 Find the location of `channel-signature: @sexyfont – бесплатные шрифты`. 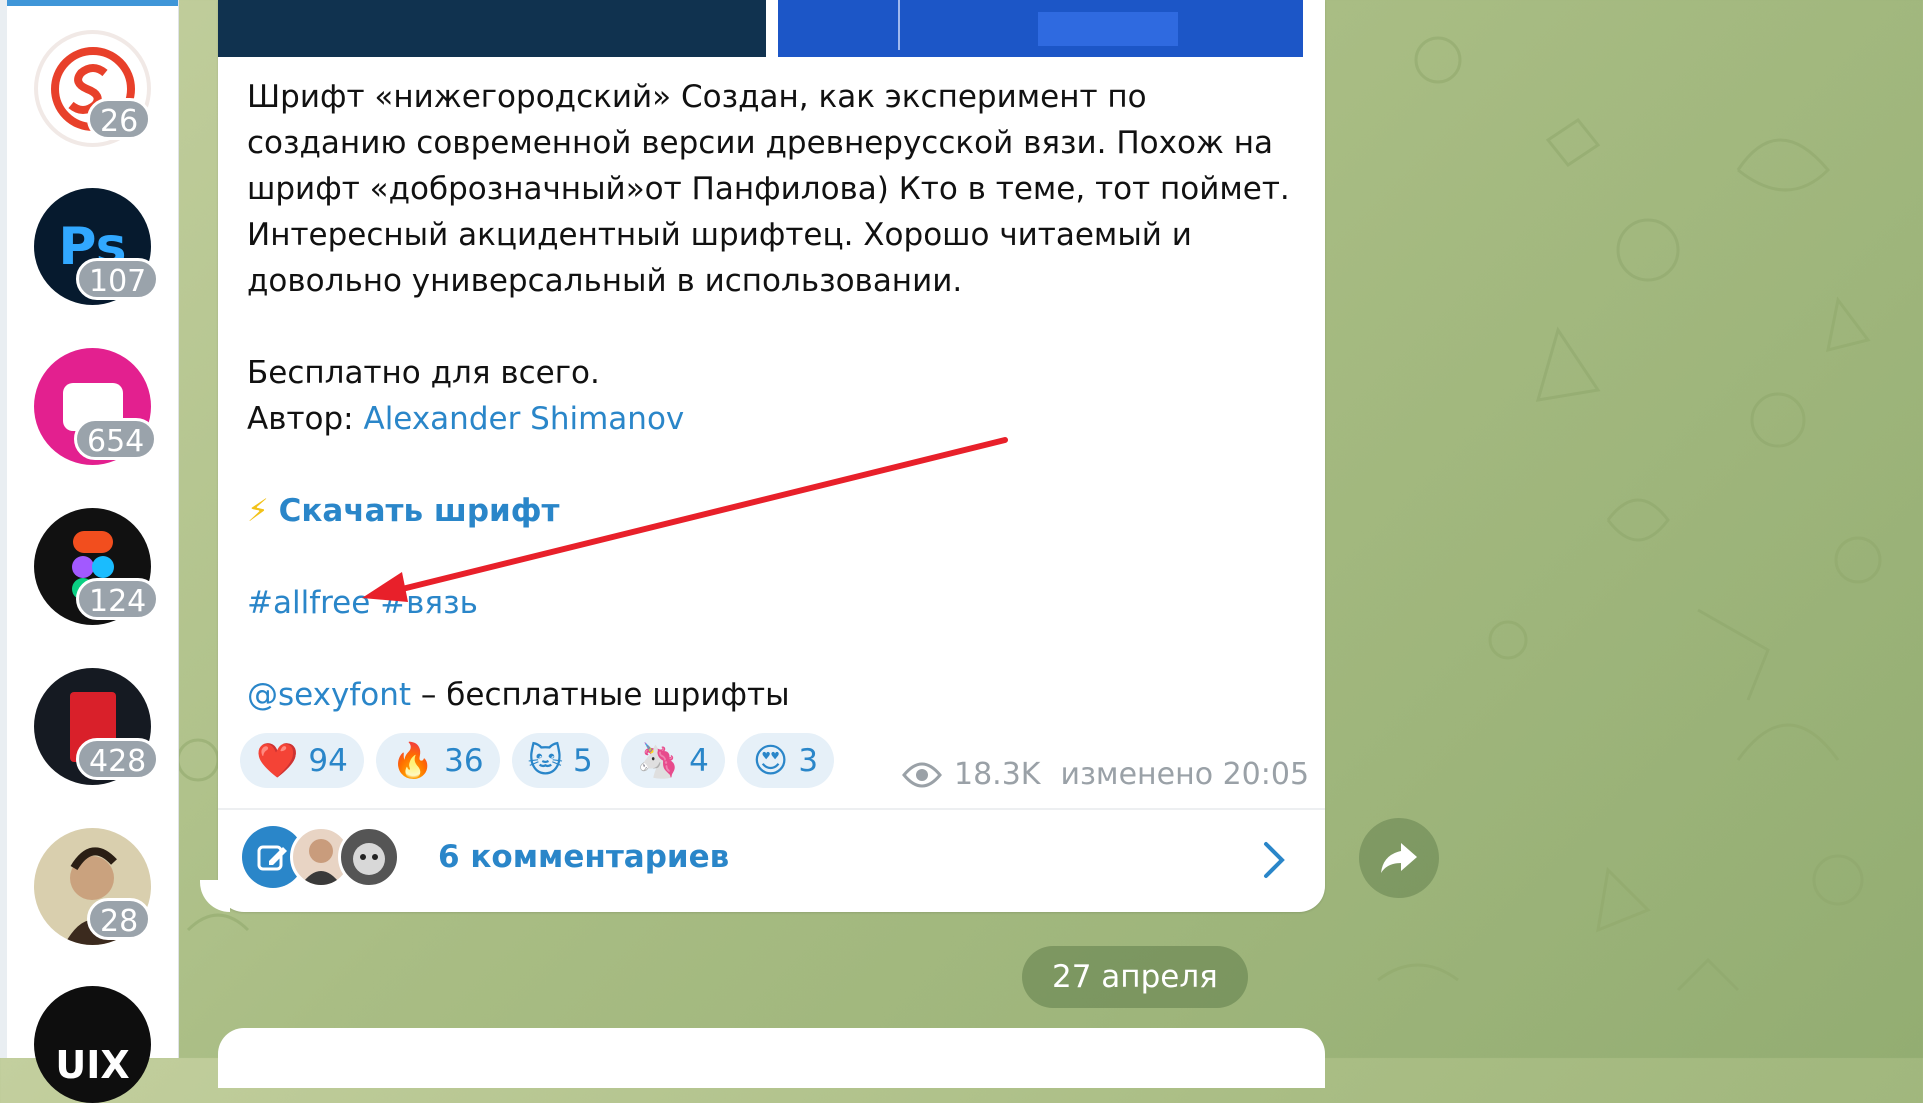

channel-signature: @sexyfont – бесплатные шрифты is located at coordinates (772, 695).